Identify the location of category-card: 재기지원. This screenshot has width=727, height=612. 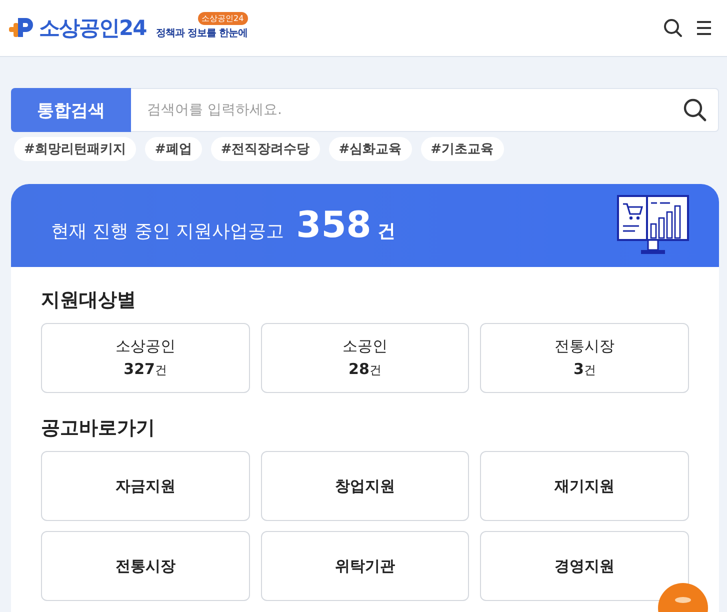
(584, 486).